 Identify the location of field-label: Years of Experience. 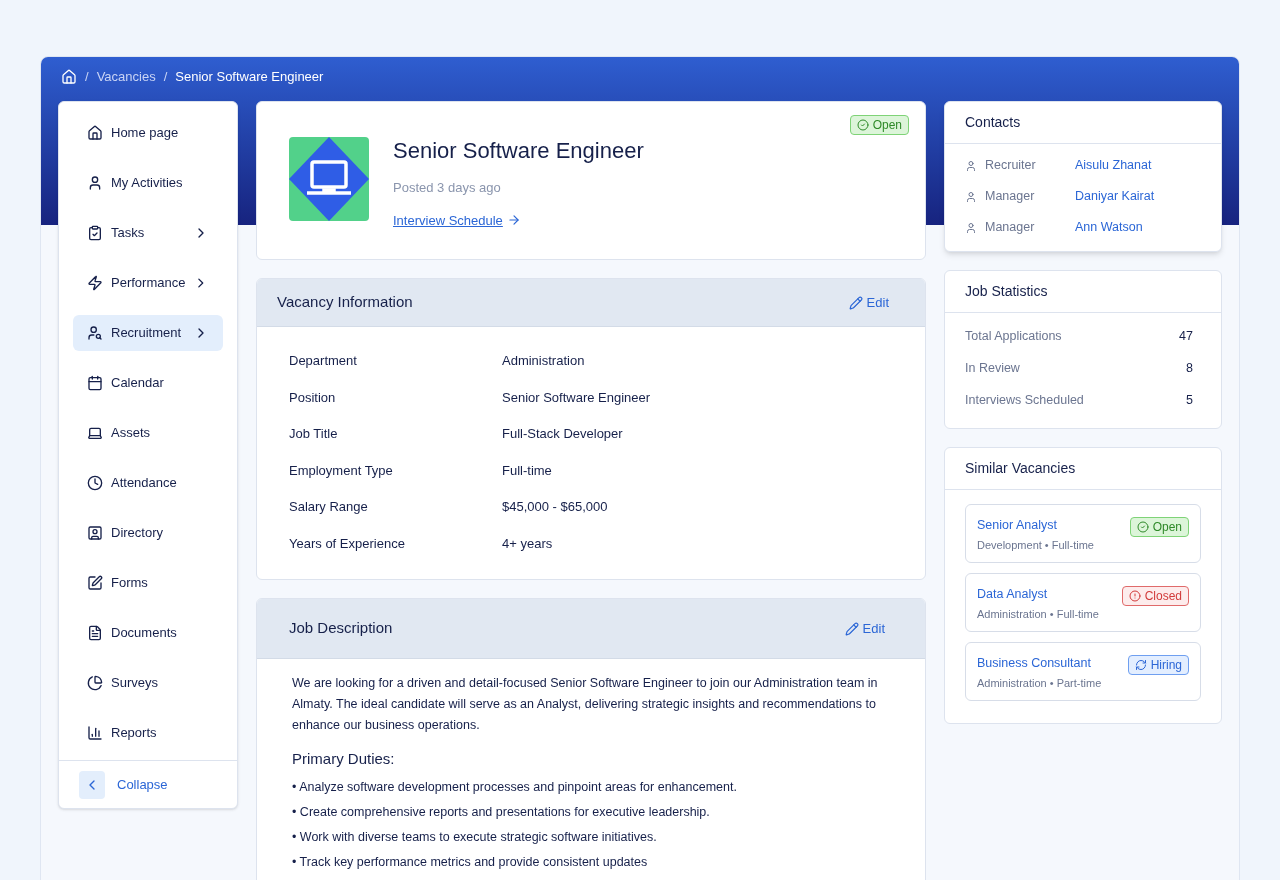
(347, 543).